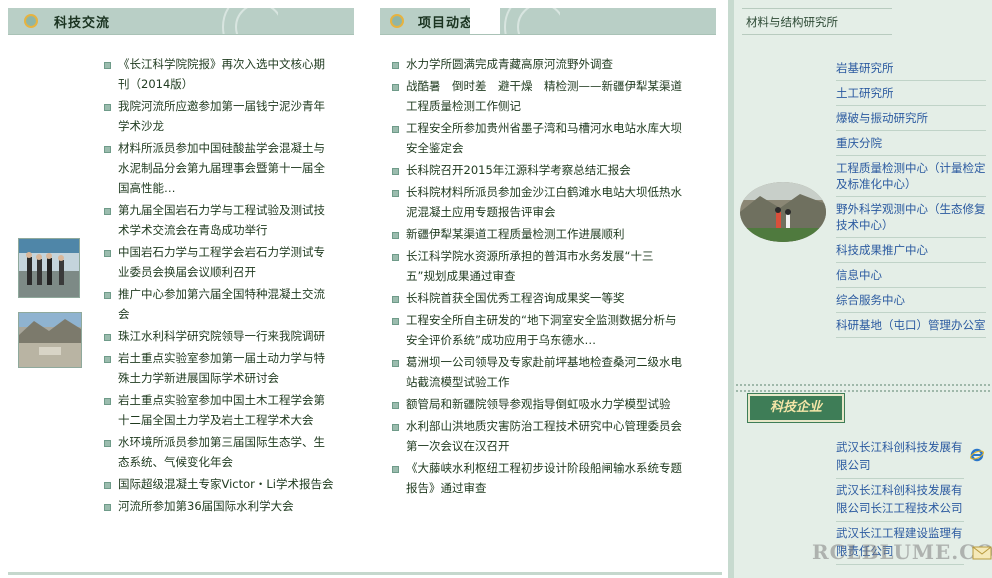  Describe the element at coordinates (911, 325) in the screenshot. I see `sidebar-item-institute: 科研基地（屯口）管理办公室` at that location.